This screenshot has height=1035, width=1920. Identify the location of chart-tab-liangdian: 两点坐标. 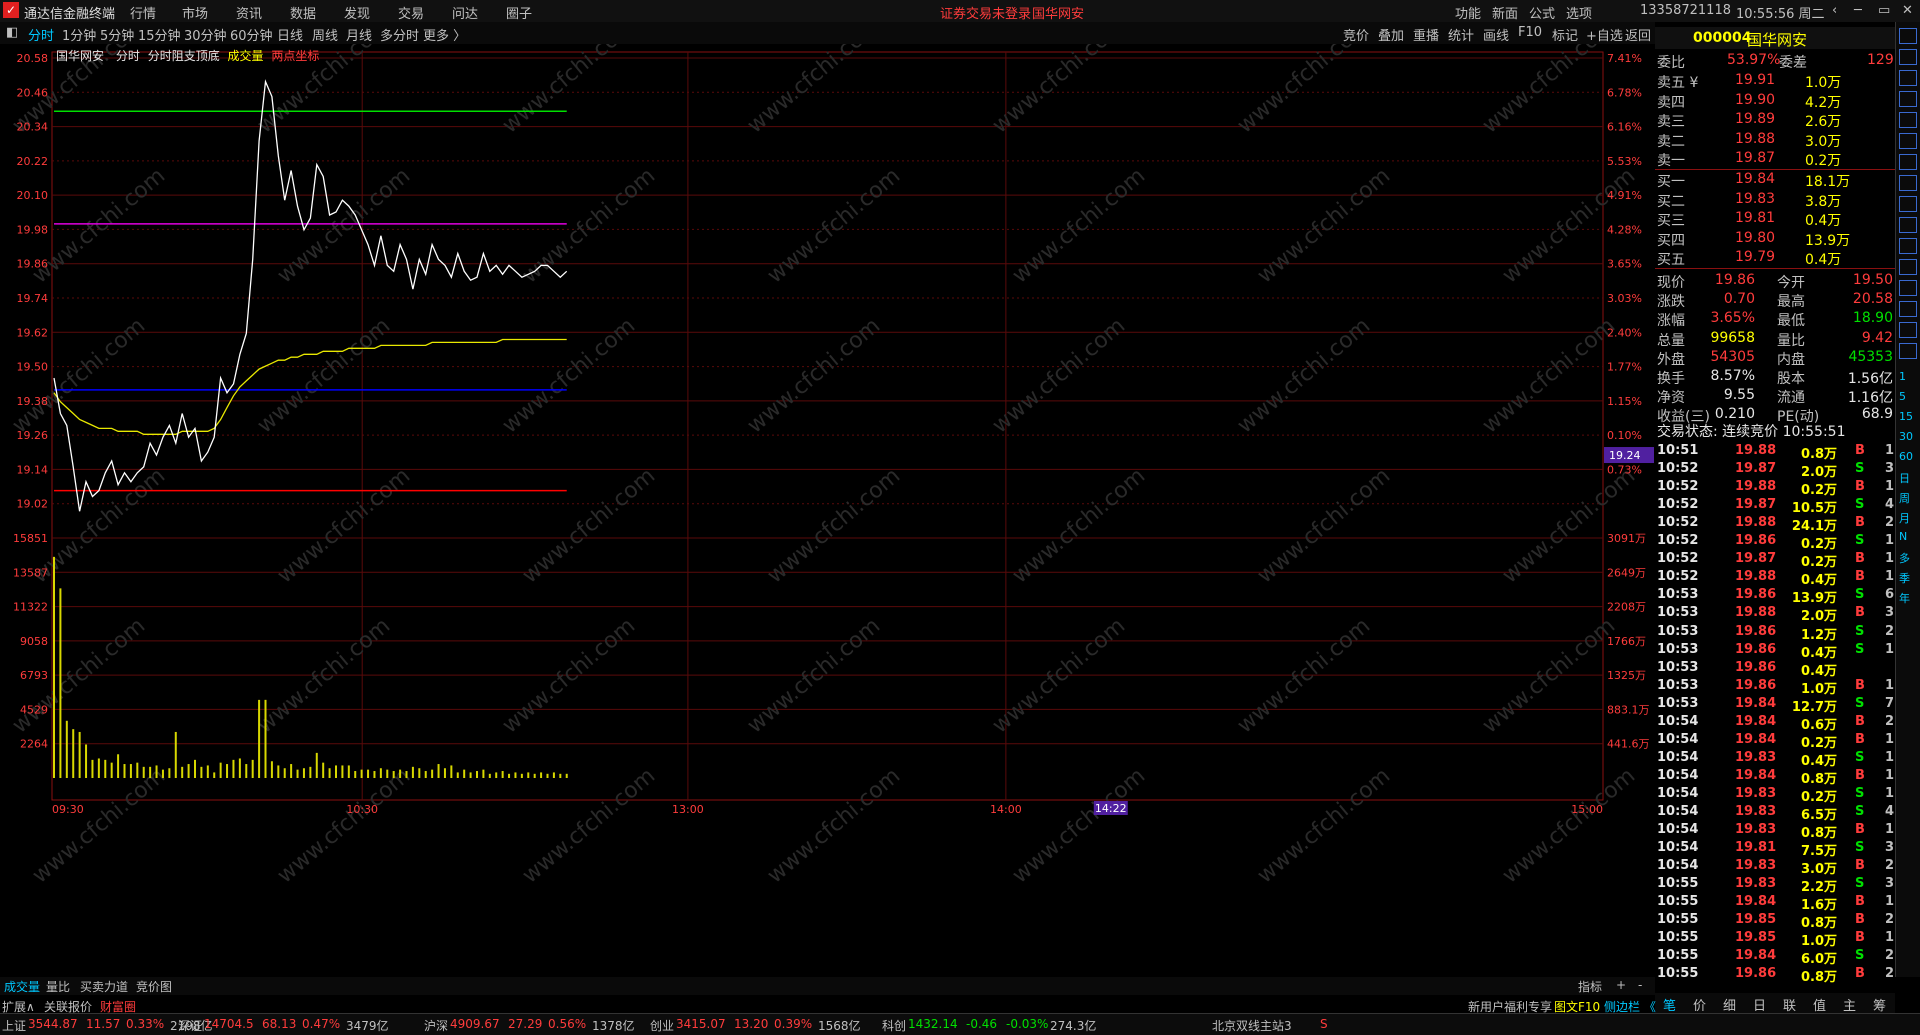
(295, 56).